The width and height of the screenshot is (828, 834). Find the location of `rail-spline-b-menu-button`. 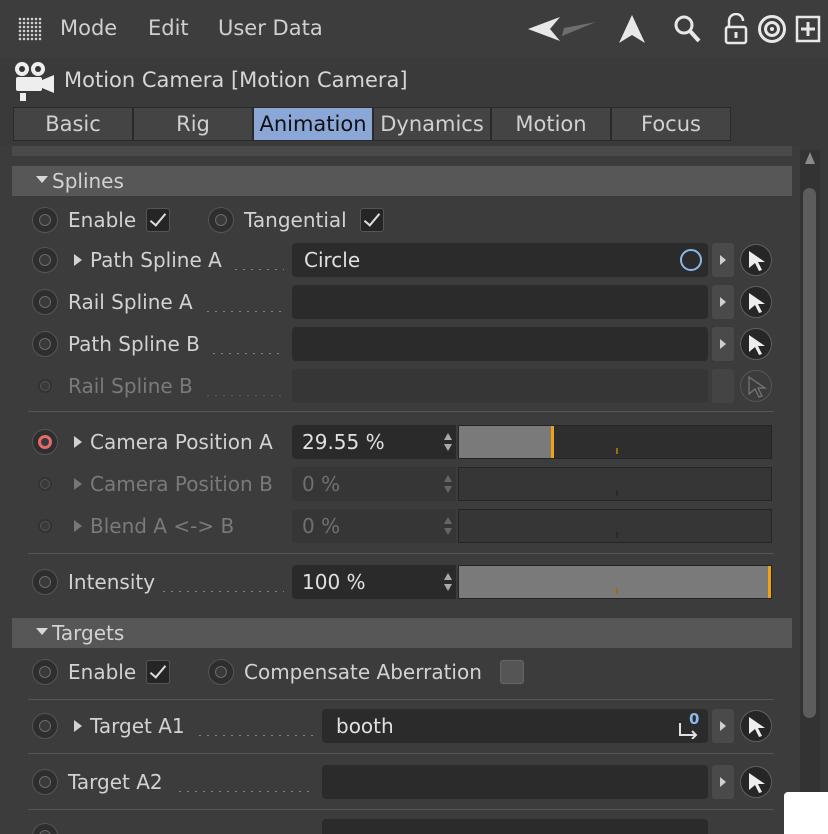

rail-spline-b-menu-button is located at coordinates (723, 386).